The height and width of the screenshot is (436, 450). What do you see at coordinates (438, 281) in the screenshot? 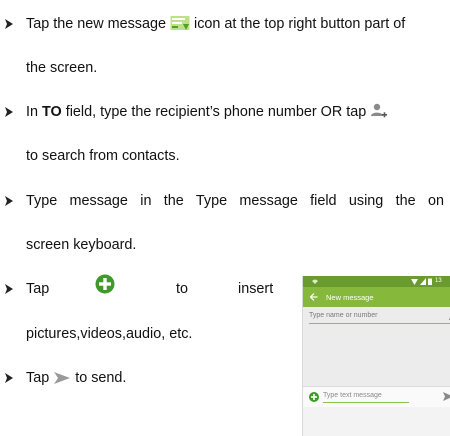
I see `status-time: 13` at bounding box center [438, 281].